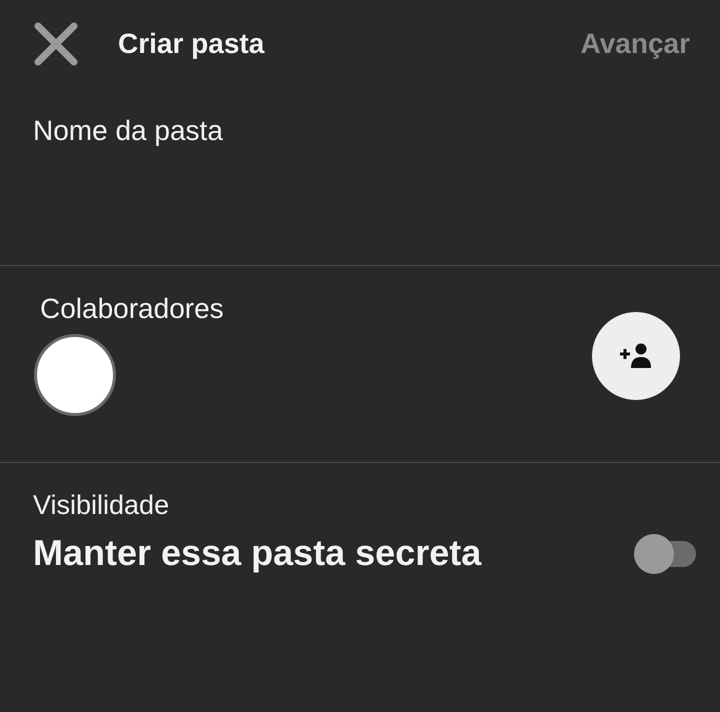  I want to click on screen-title: Criar pasta, so click(191, 44).